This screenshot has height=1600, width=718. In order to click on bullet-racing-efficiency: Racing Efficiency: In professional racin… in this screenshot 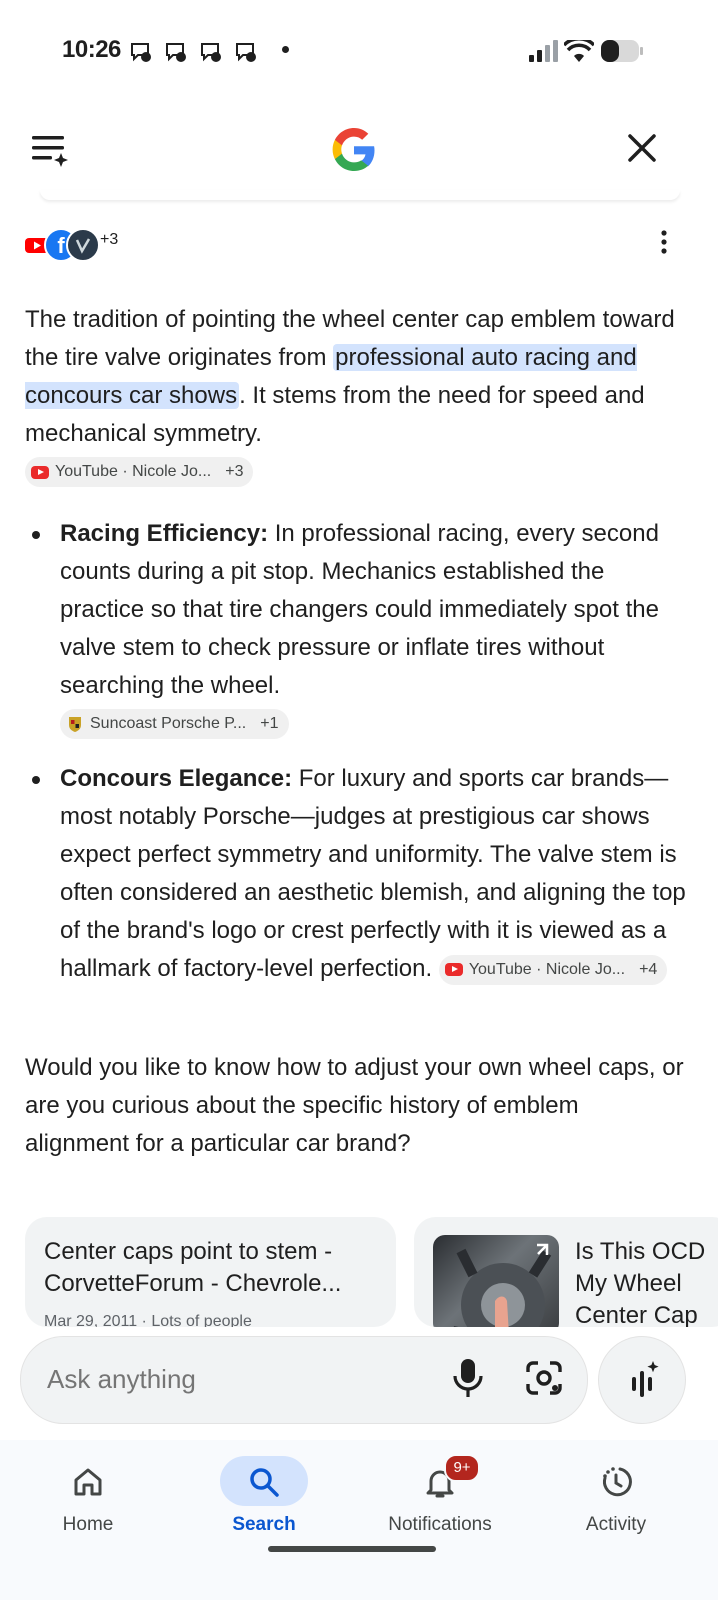, I will do `click(375, 610)`.